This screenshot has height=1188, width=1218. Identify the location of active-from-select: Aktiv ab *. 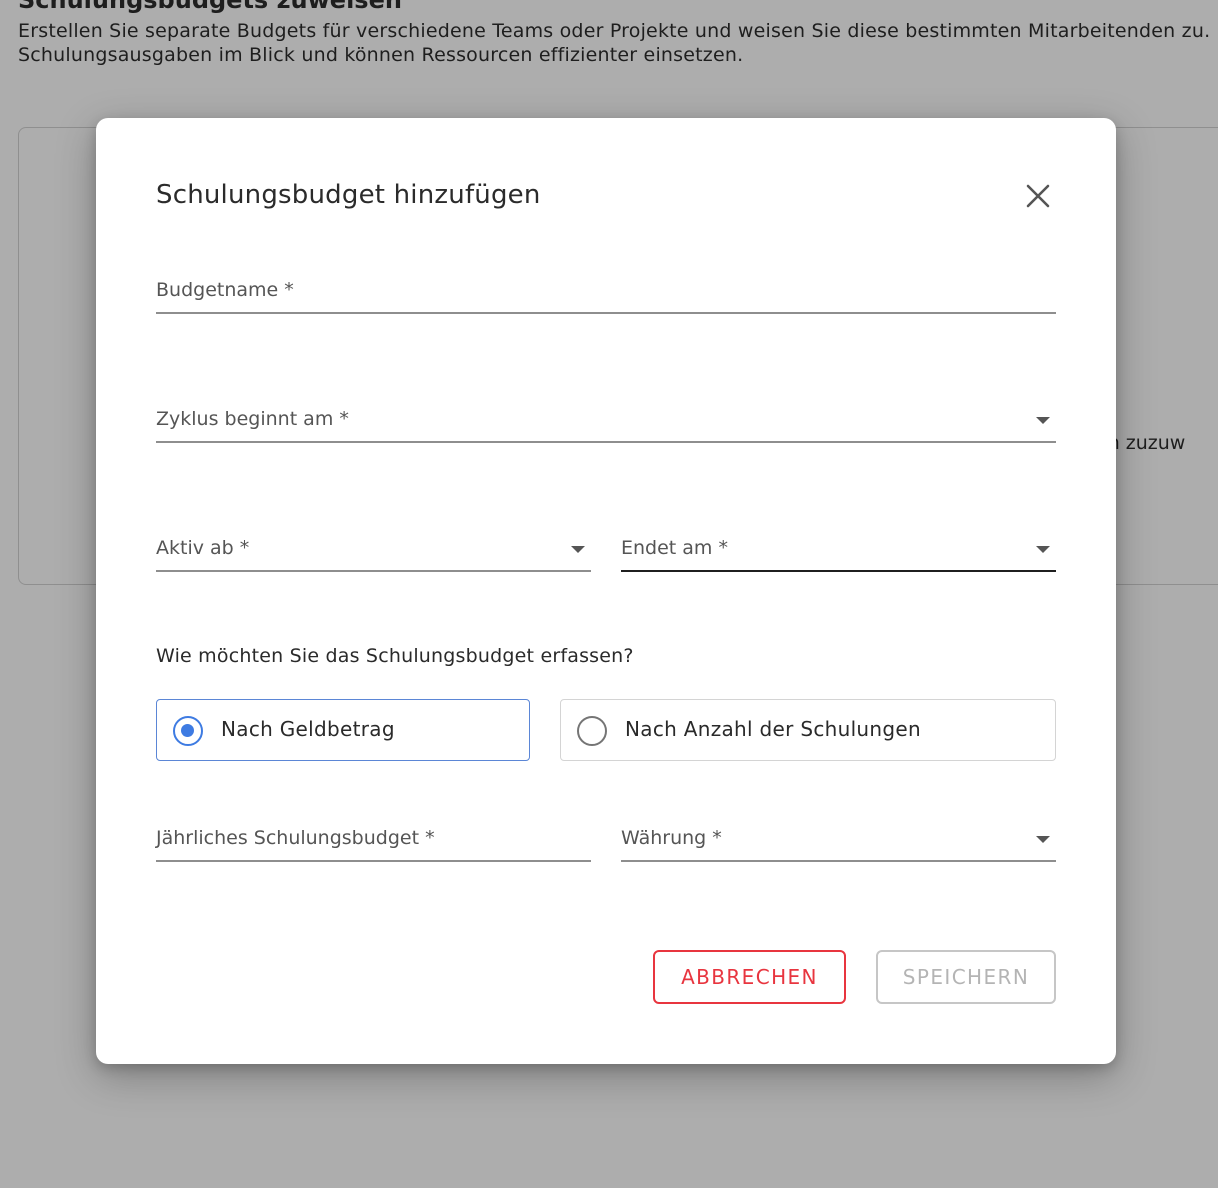
(373, 550).